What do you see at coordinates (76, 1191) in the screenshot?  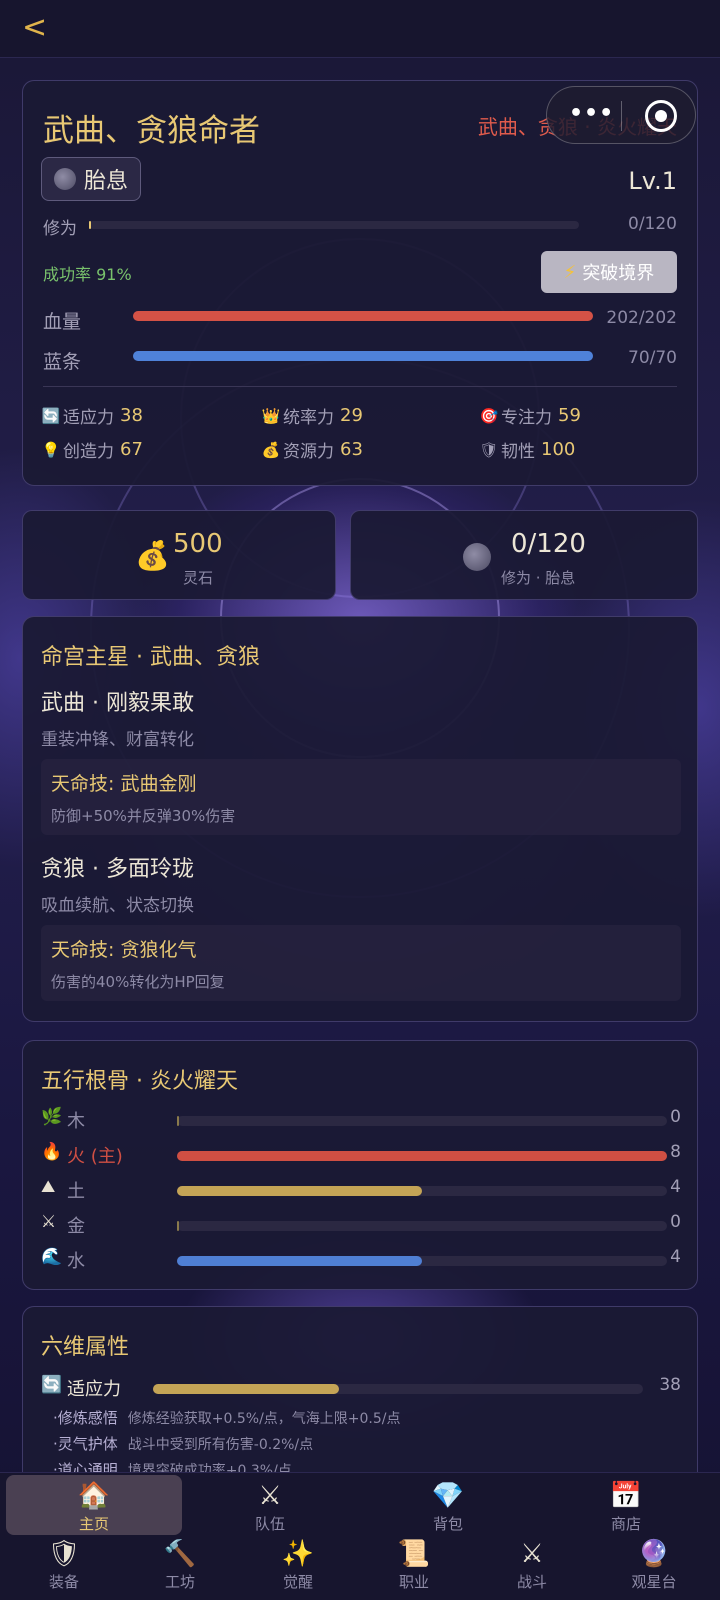 I see `element-name: 土` at bounding box center [76, 1191].